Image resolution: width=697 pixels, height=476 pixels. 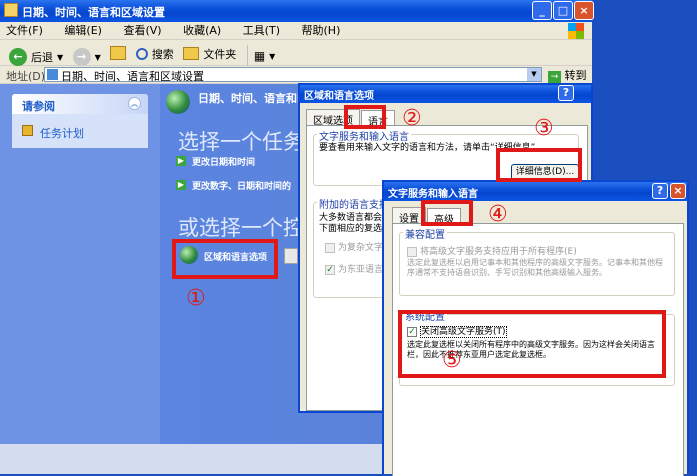 What do you see at coordinates (223, 161) in the screenshot?
I see `task-change-date-time: 更改日期和时间` at bounding box center [223, 161].